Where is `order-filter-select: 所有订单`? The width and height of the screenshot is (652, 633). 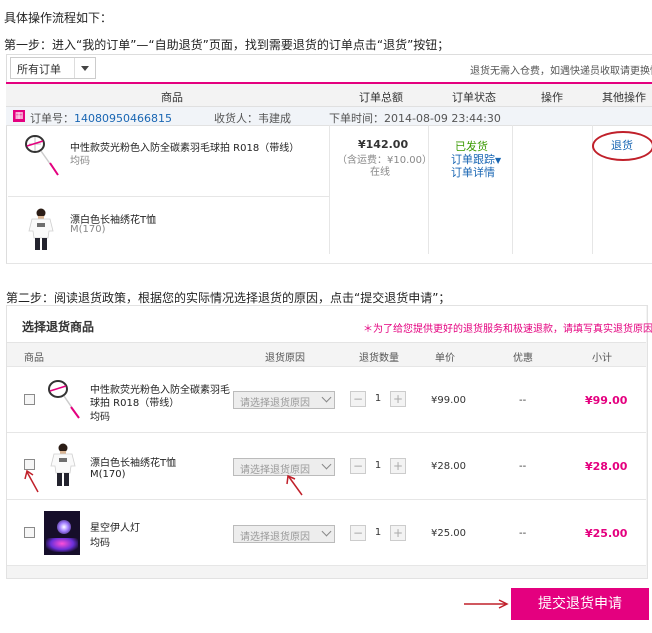
order-filter-select: 所有订单 is located at coordinates (53, 68).